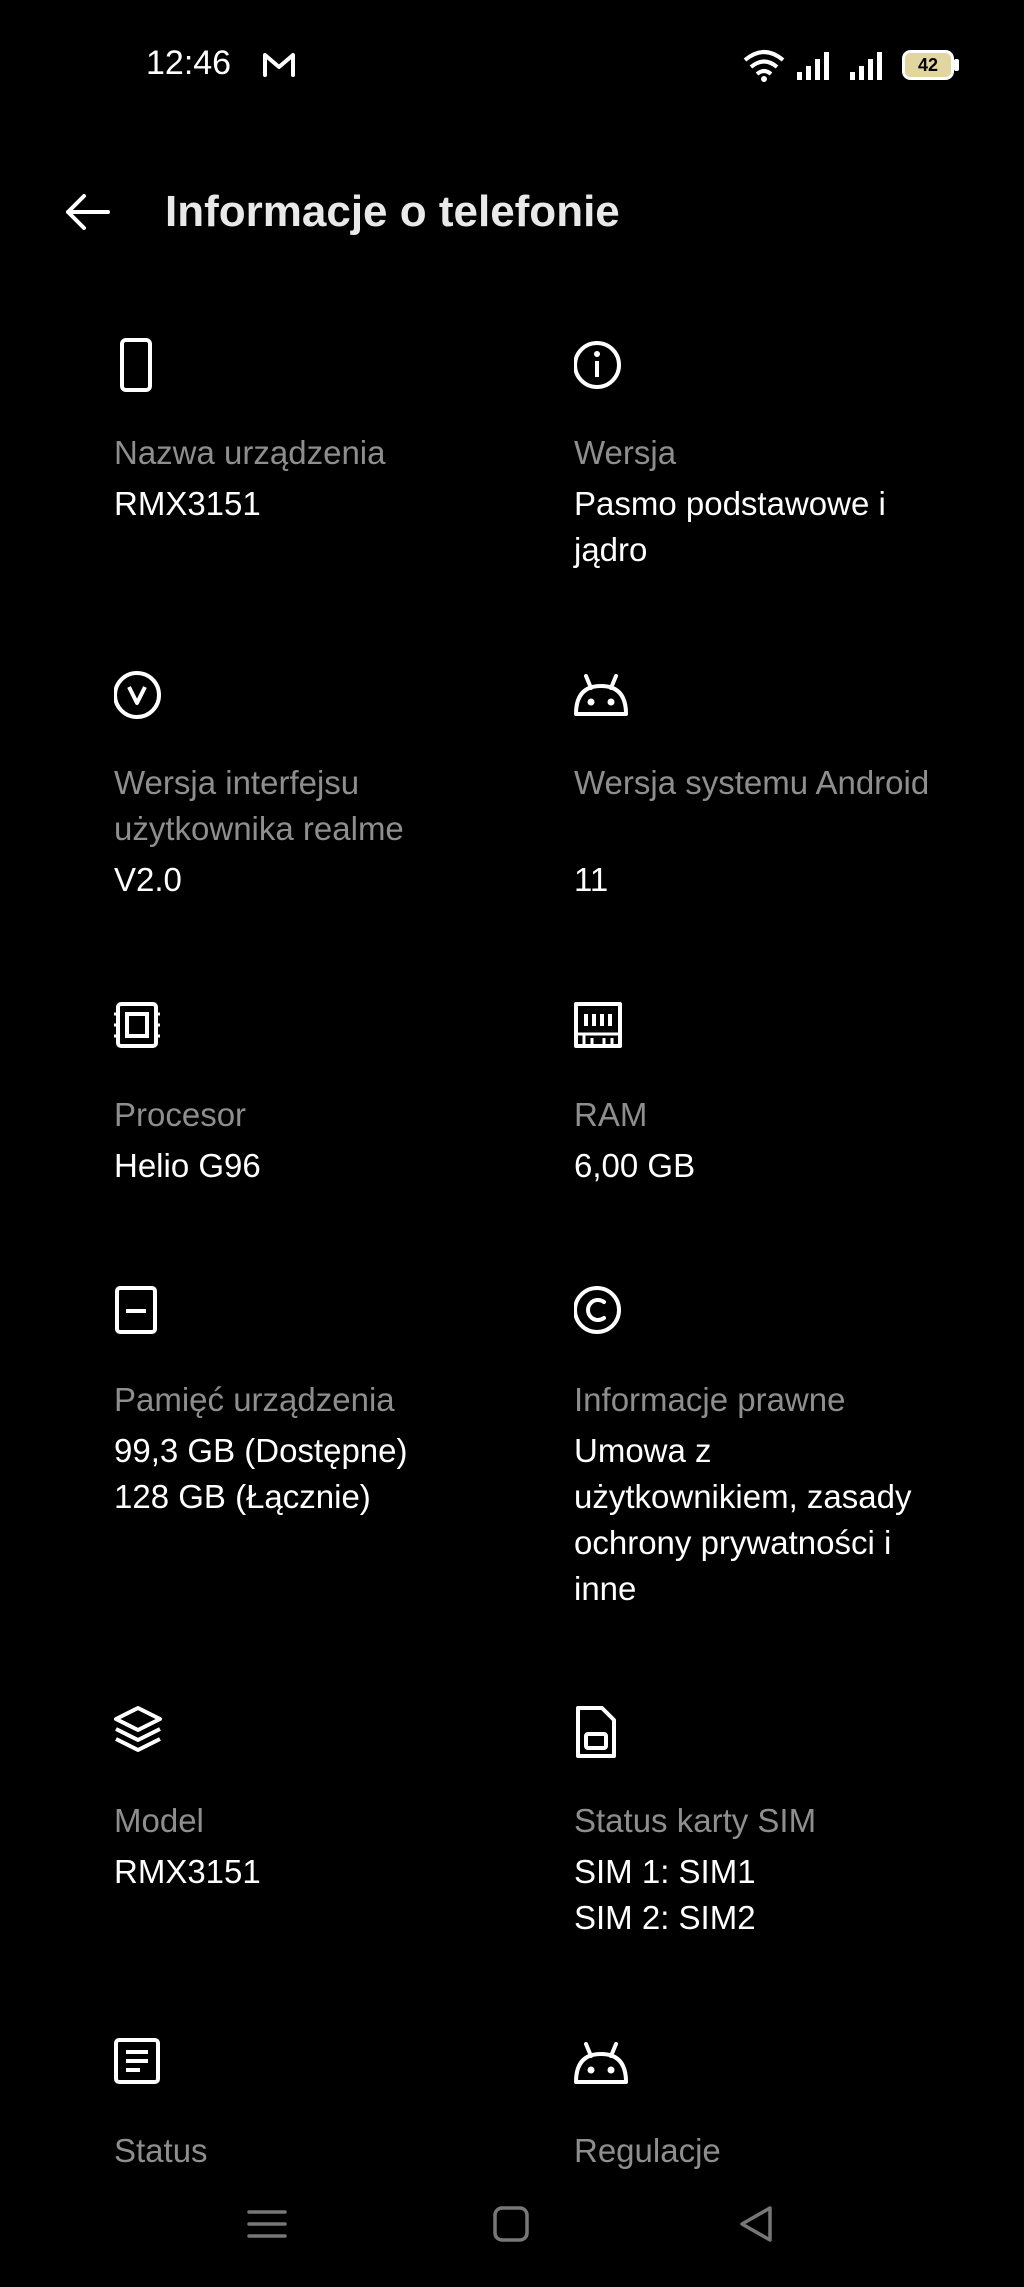  What do you see at coordinates (512, 65) in the screenshot?
I see `status-bar: 12:46 42` at bounding box center [512, 65].